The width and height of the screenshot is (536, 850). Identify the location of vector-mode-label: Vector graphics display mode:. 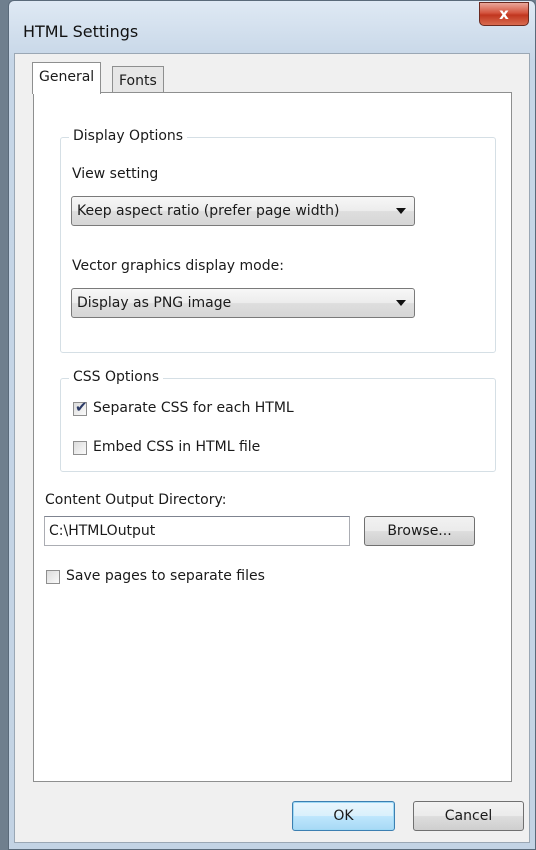
(178, 266).